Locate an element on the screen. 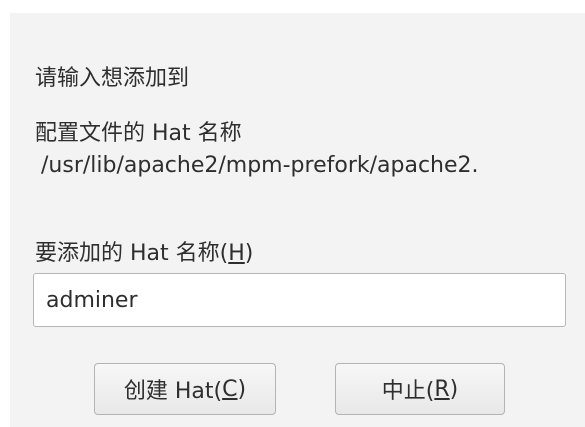  create-hat-button-mnemonic: C is located at coordinates (230, 389).